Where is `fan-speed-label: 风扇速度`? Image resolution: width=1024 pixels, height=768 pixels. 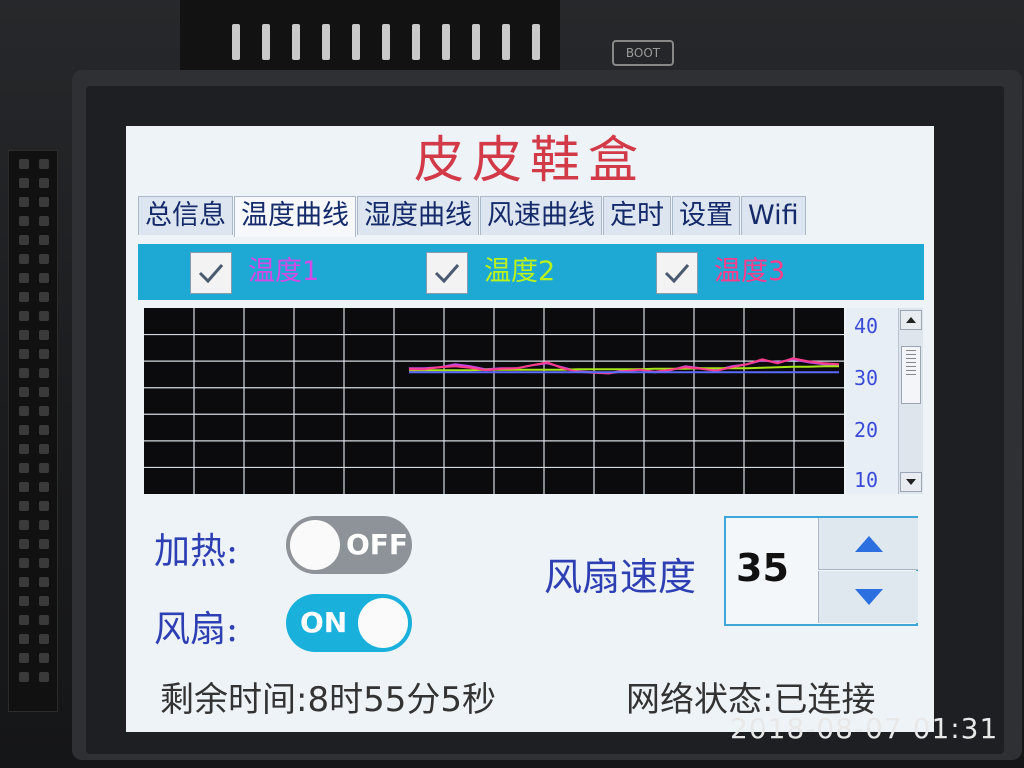 fan-speed-label: 风扇速度 is located at coordinates (620, 577).